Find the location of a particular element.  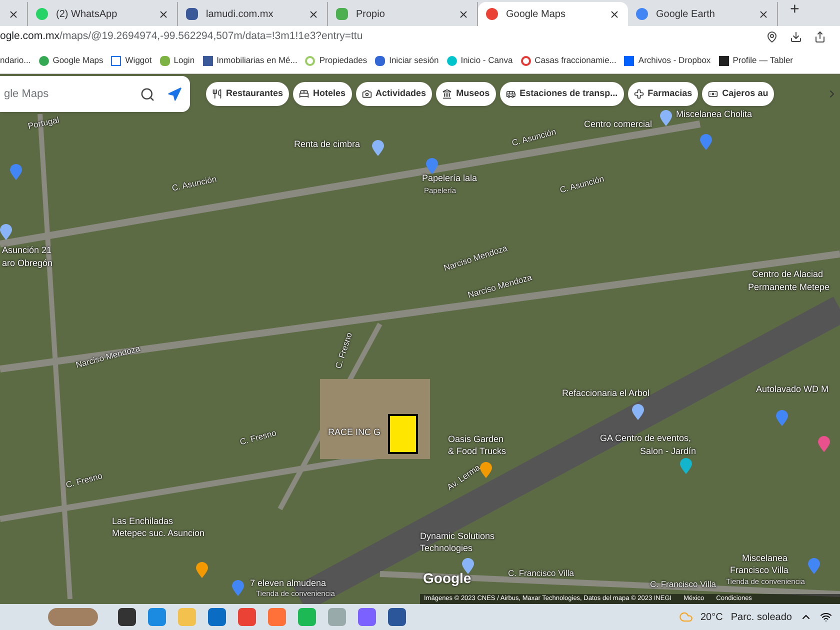

building-icon is located at coordinates (447, 94).